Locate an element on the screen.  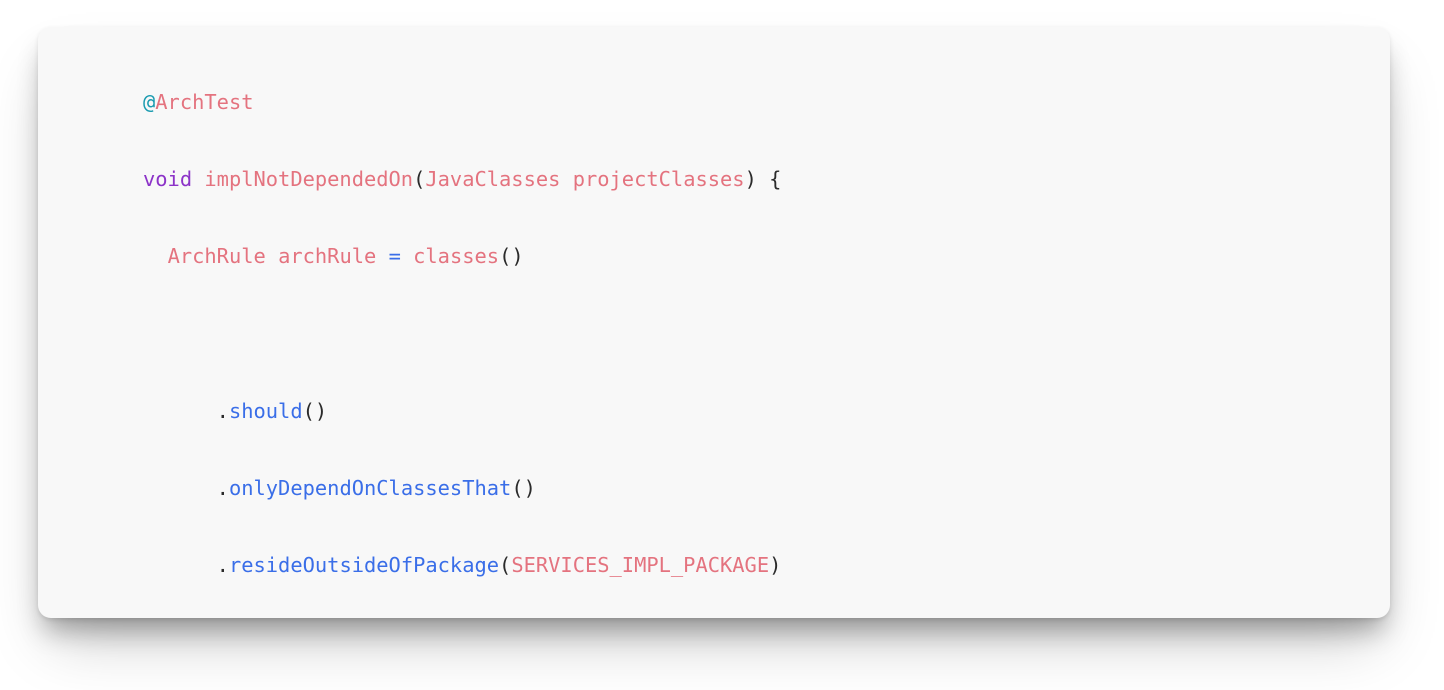
code-token-variable: classes is located at coordinates (456, 256).